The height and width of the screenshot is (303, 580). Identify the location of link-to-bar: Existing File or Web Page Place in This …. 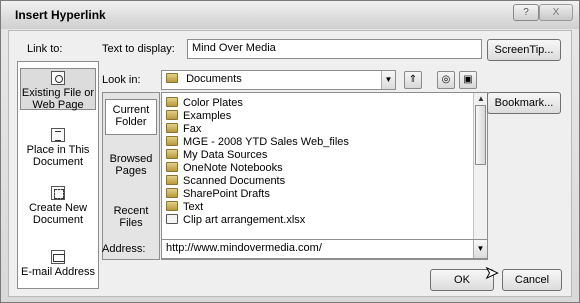
(58, 175).